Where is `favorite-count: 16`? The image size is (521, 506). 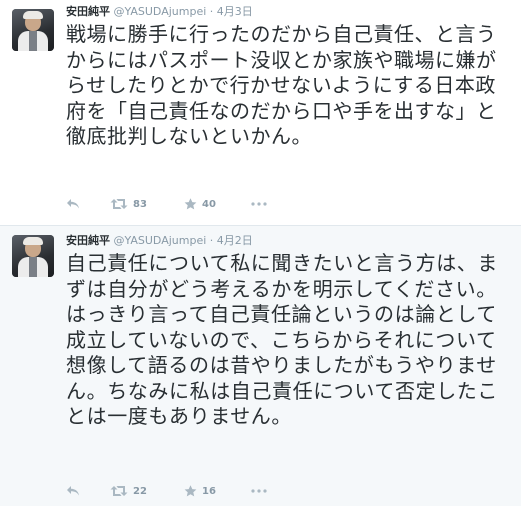 favorite-count: 16 is located at coordinates (209, 491).